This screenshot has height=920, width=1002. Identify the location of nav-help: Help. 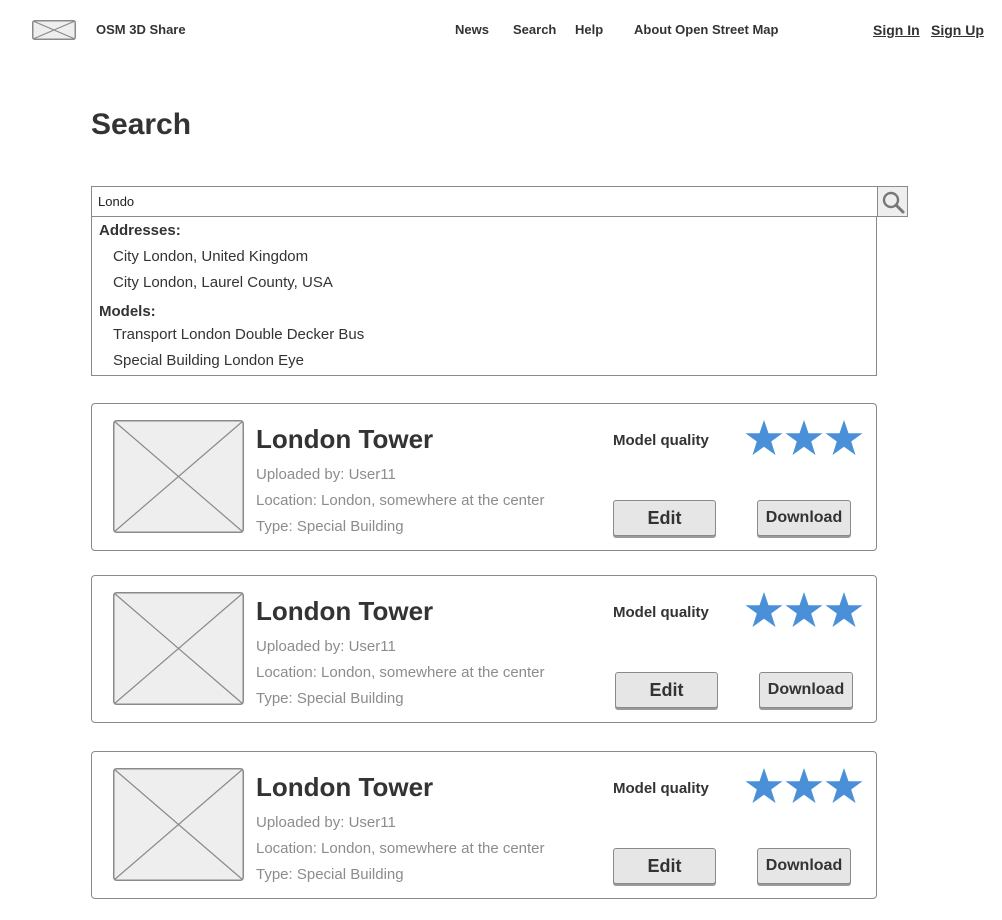
(589, 29).